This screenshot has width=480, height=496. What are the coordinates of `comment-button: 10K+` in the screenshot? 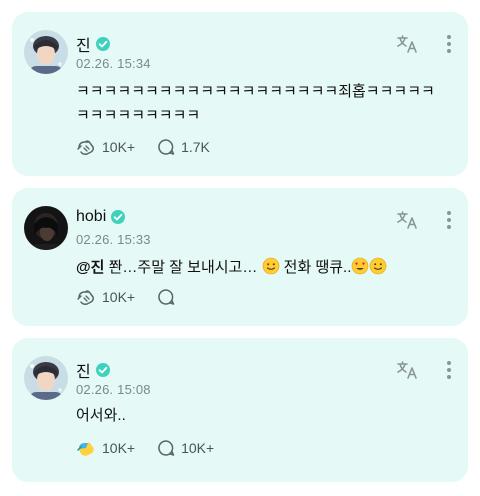 It's located at (185, 448).